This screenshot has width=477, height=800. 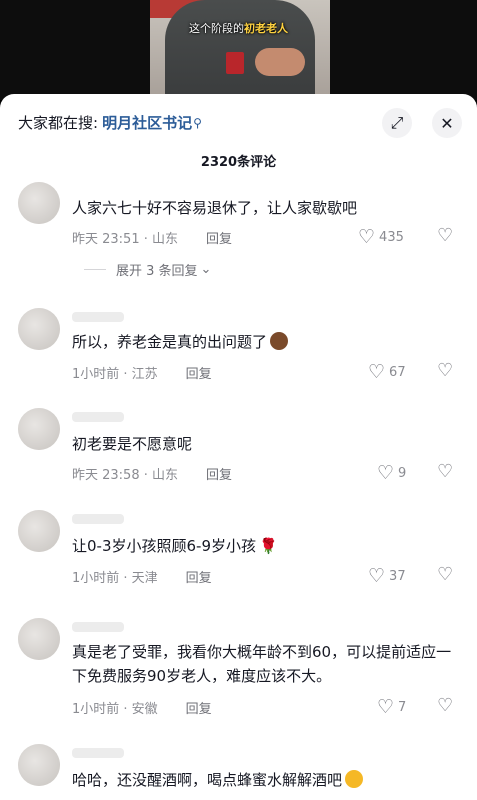 I want to click on laughing-tears-emoji, so click(x=354, y=779).